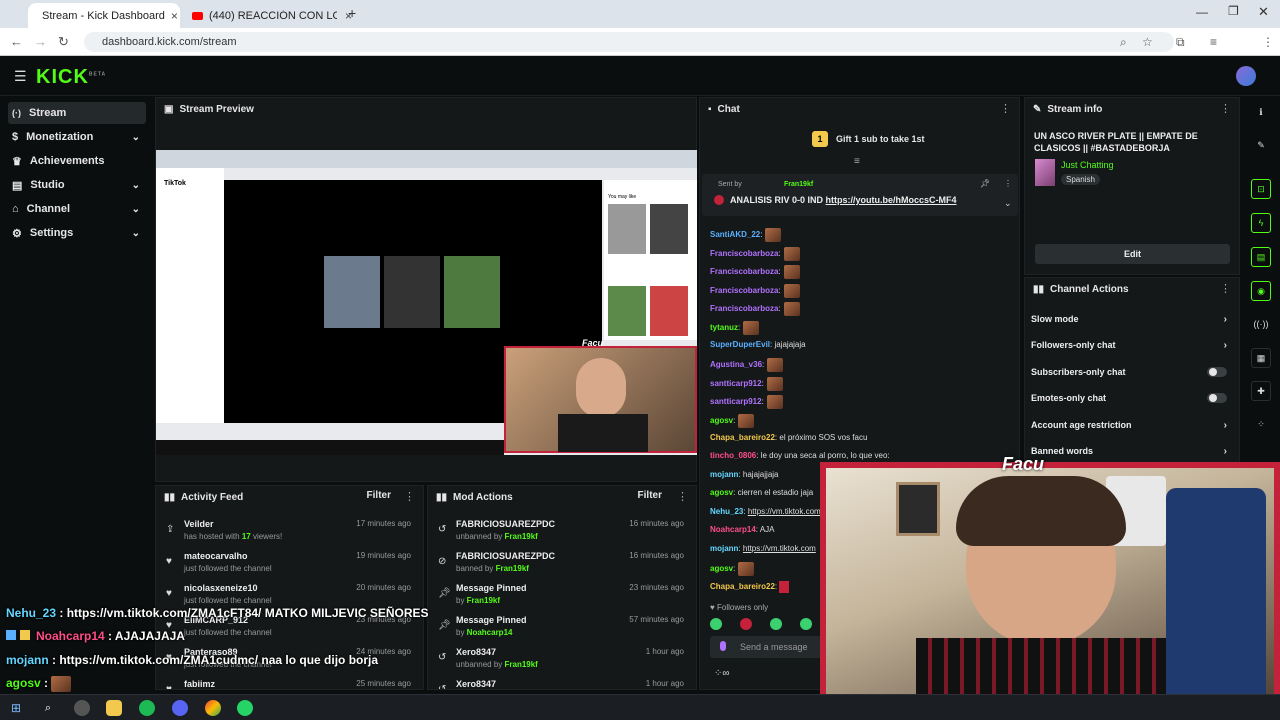 The width and height of the screenshot is (1280, 720). I want to click on chat-username: santticarp912, so click(736, 383).